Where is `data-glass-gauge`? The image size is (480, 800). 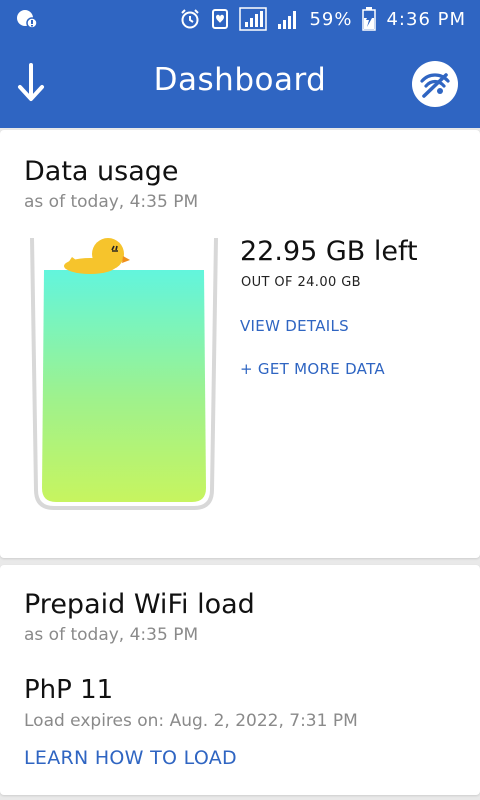
data-glass-gauge is located at coordinates (124, 374).